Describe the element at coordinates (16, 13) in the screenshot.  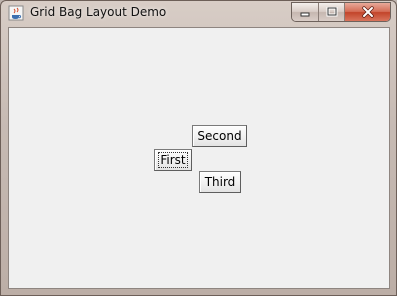
I see `java-app-icon` at that location.